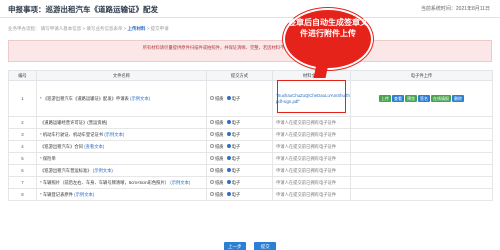 The height and width of the screenshot is (250, 500). What do you see at coordinates (250, 194) in the screenshot?
I see `table-row: 8 * 车辆登记表原件 (示例文本) 纸质 电子 申请人在提交前已拥有电子证件` at bounding box center [250, 194].